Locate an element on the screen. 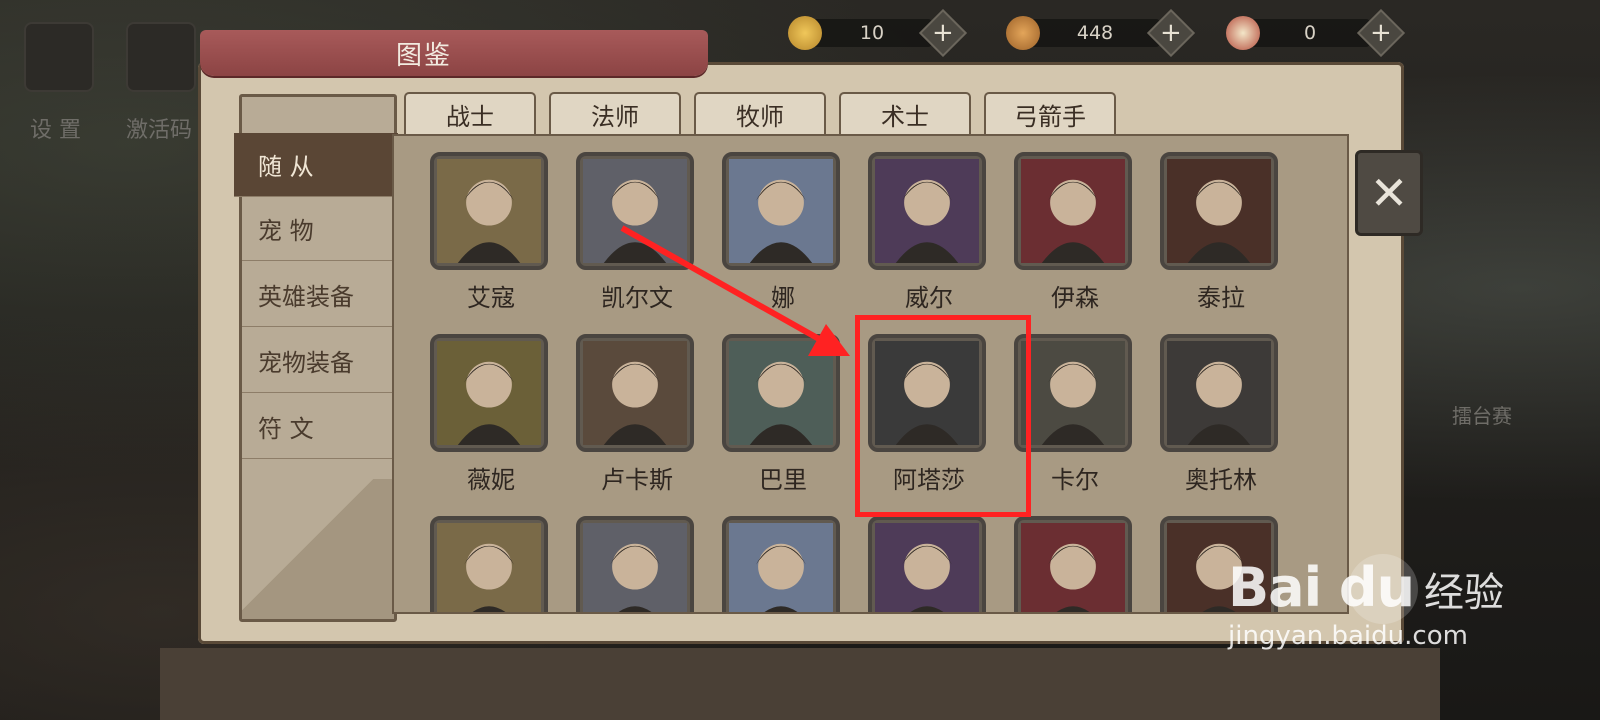 The image size is (1600, 720). sidebar-decoration is located at coordinates (318, 549).